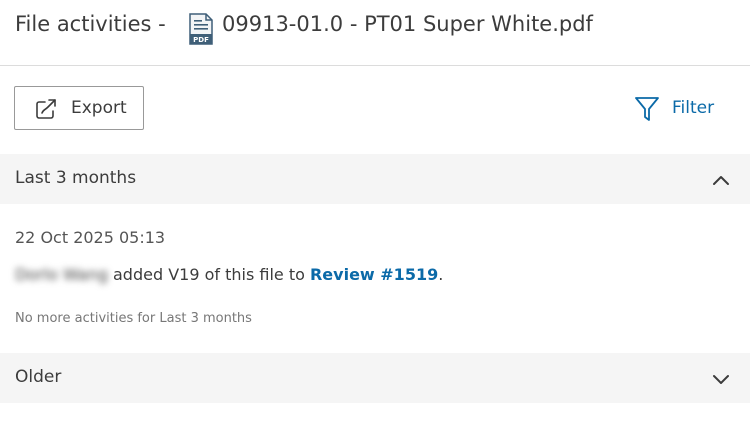  What do you see at coordinates (38, 377) in the screenshot?
I see `section-label: Older` at bounding box center [38, 377].